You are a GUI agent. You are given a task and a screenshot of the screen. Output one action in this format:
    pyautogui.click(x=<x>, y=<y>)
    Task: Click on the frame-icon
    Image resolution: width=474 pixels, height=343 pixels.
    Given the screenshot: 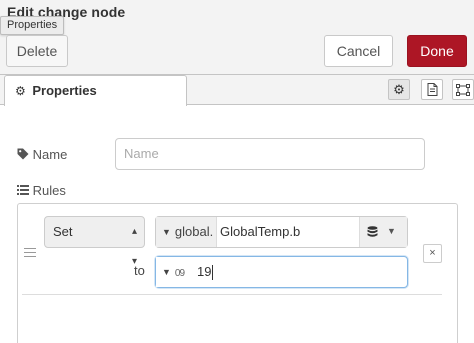 What is the action you would take?
    pyautogui.click(x=463, y=89)
    